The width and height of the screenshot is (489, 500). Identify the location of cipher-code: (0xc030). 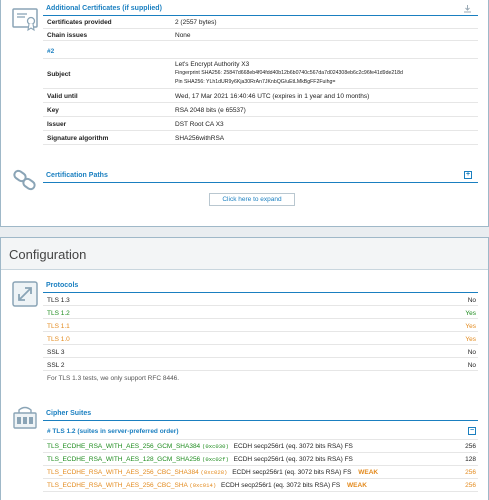
(215, 446).